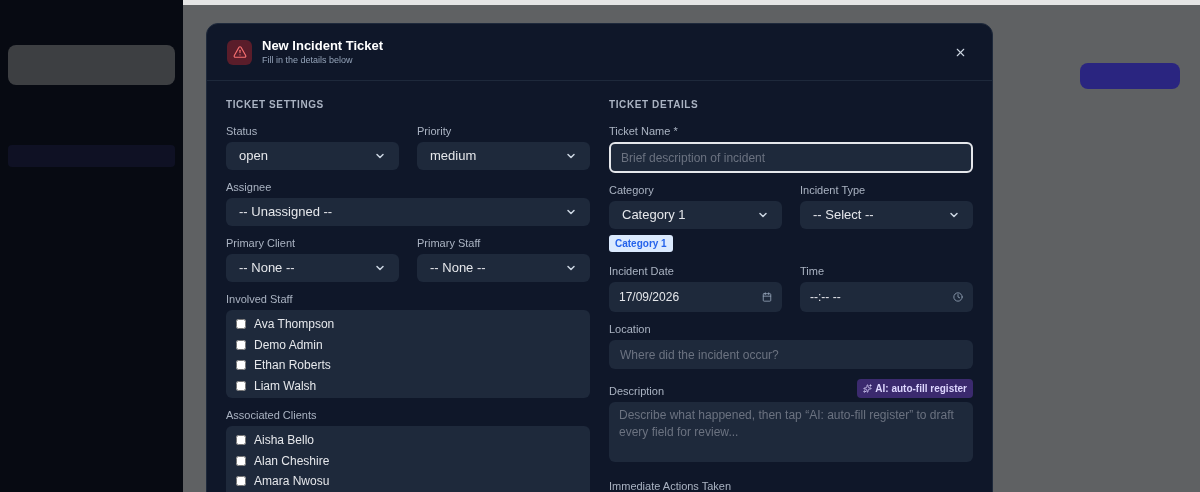 The width and height of the screenshot is (1200, 492). I want to click on category-tag: Category 1, so click(641, 243).